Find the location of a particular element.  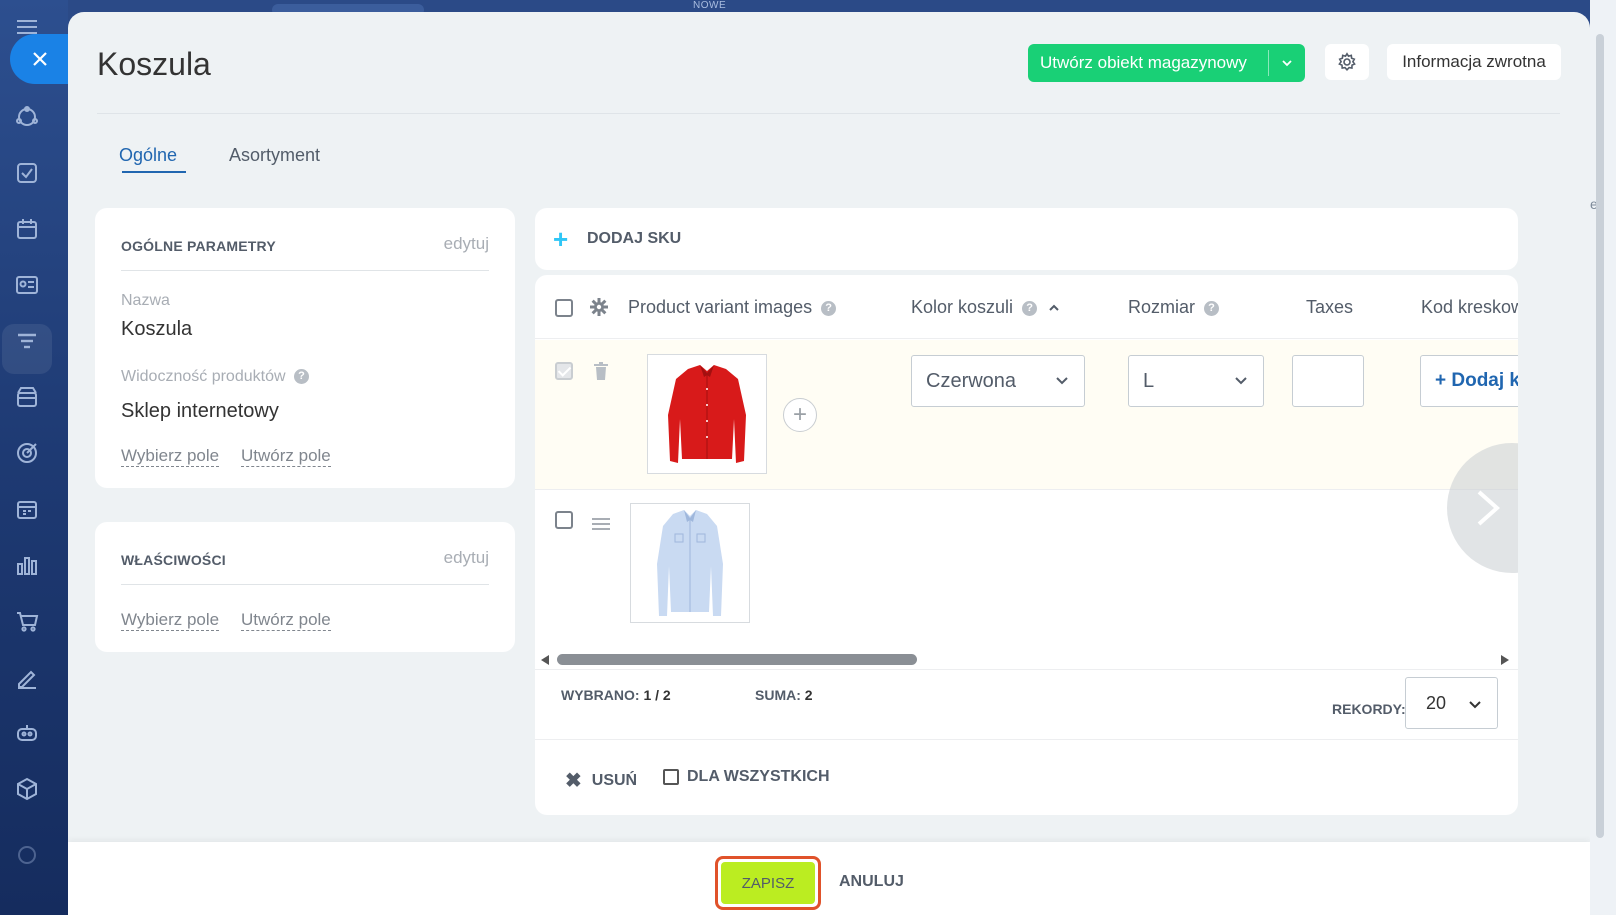

visibility-label: Widoczność produktów is located at coordinates (203, 376).